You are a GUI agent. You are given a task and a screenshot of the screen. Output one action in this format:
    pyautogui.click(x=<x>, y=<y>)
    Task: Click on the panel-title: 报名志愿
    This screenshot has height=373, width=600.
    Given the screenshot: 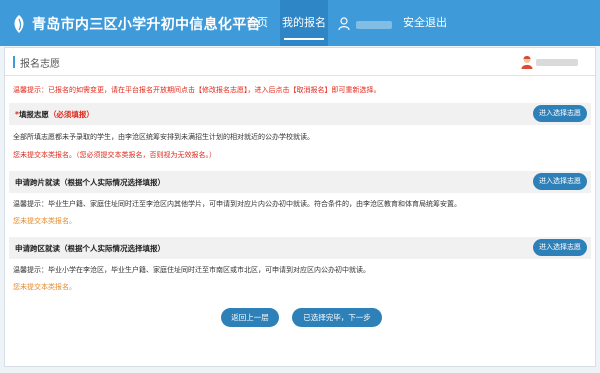 What is the action you would take?
    pyautogui.click(x=40, y=64)
    